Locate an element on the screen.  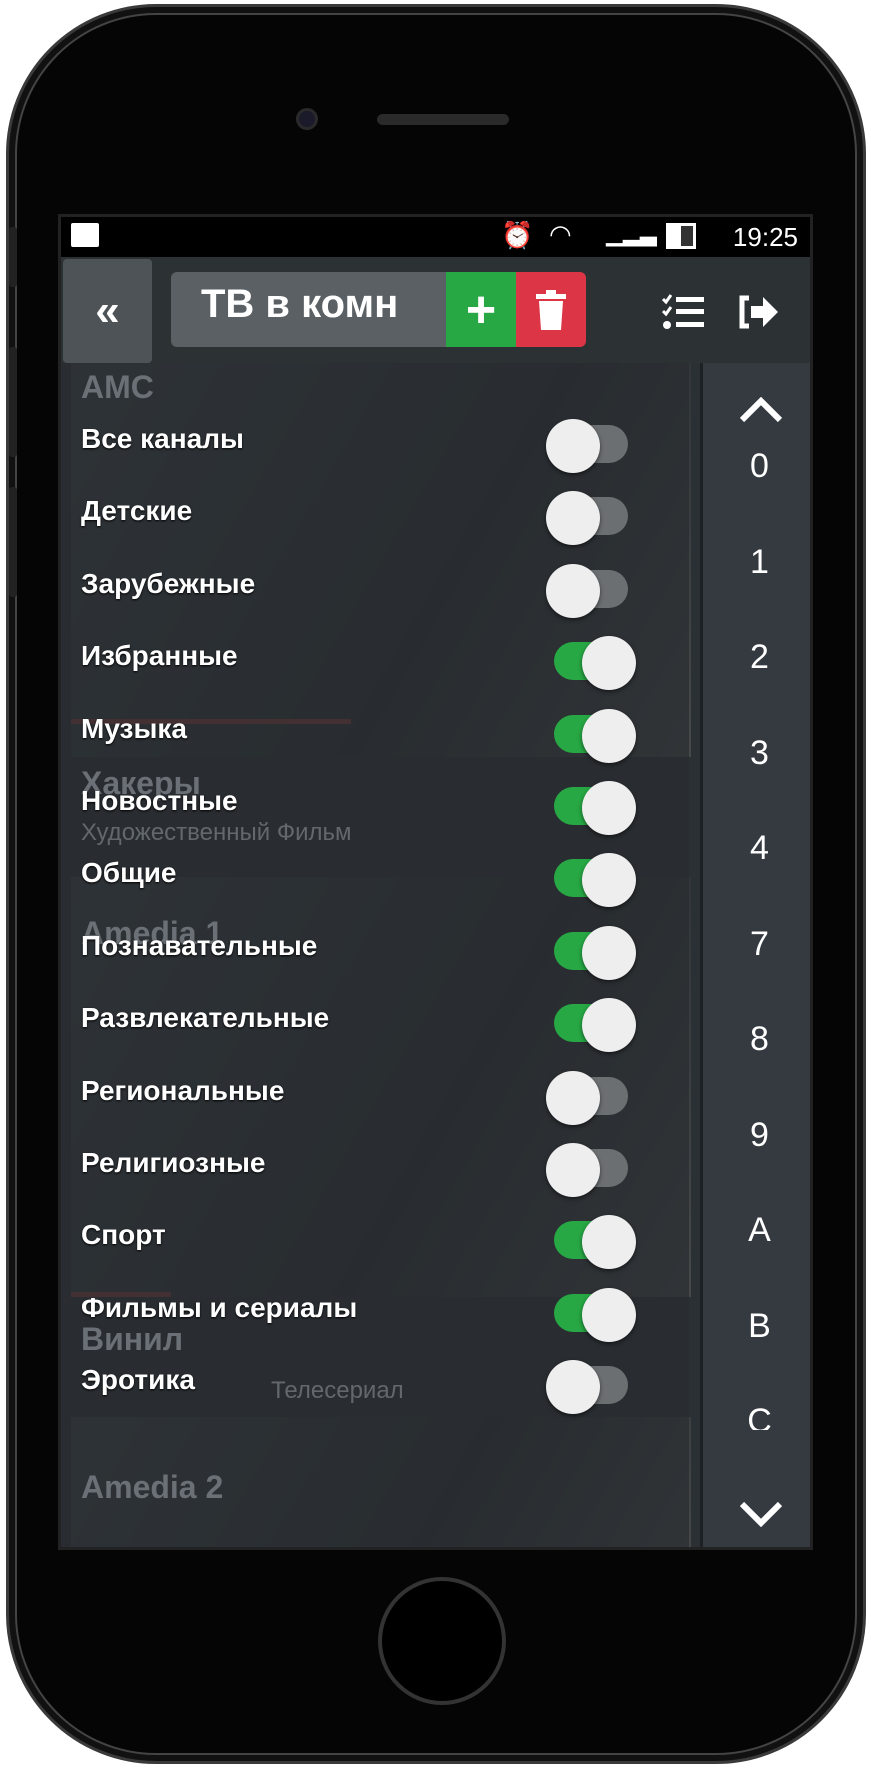
plus-icon: + is located at coordinates (481, 309).